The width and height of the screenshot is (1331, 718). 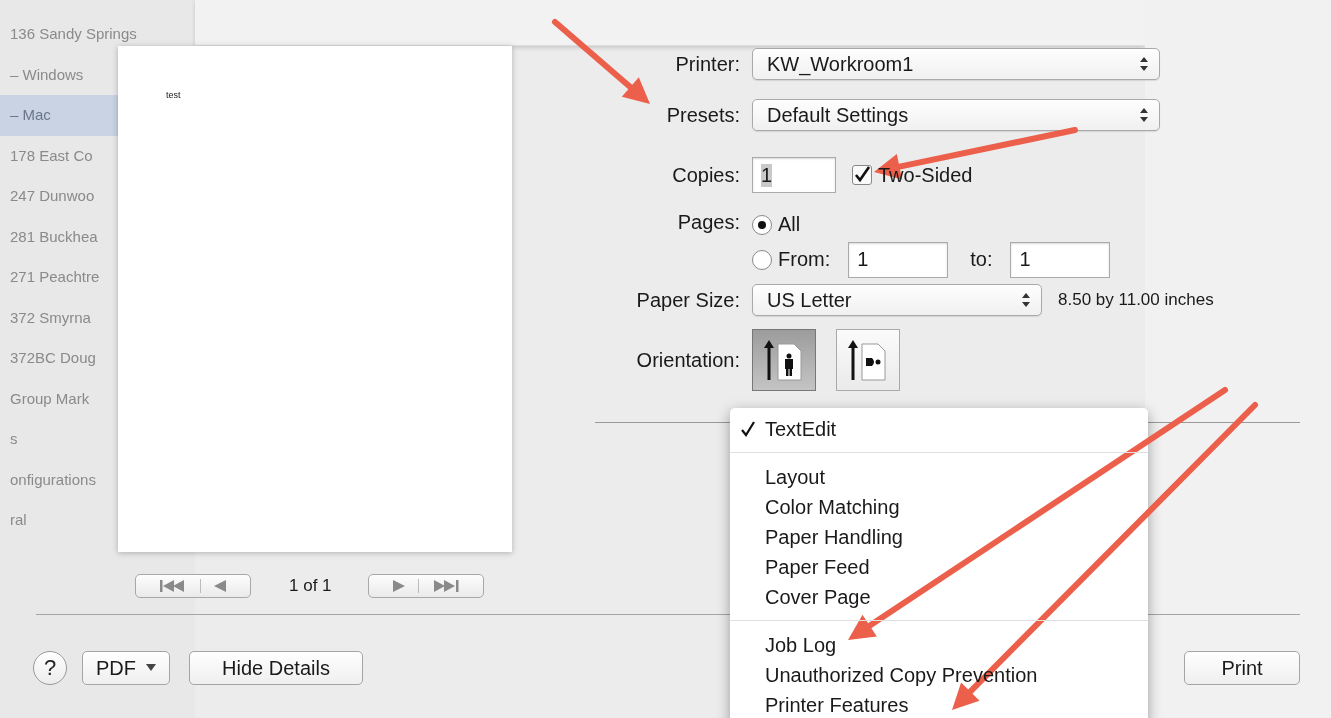 I want to click on printer-label: Printer:, so click(x=707, y=64).